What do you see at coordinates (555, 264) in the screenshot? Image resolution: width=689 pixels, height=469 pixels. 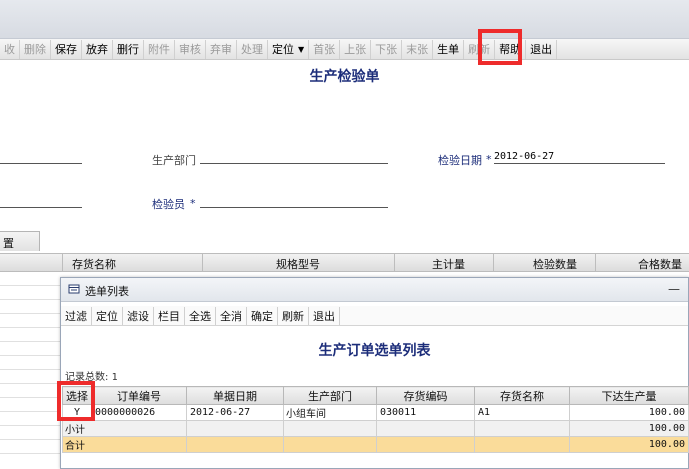 I see `column-header-inspect-qty: 检验数量` at bounding box center [555, 264].